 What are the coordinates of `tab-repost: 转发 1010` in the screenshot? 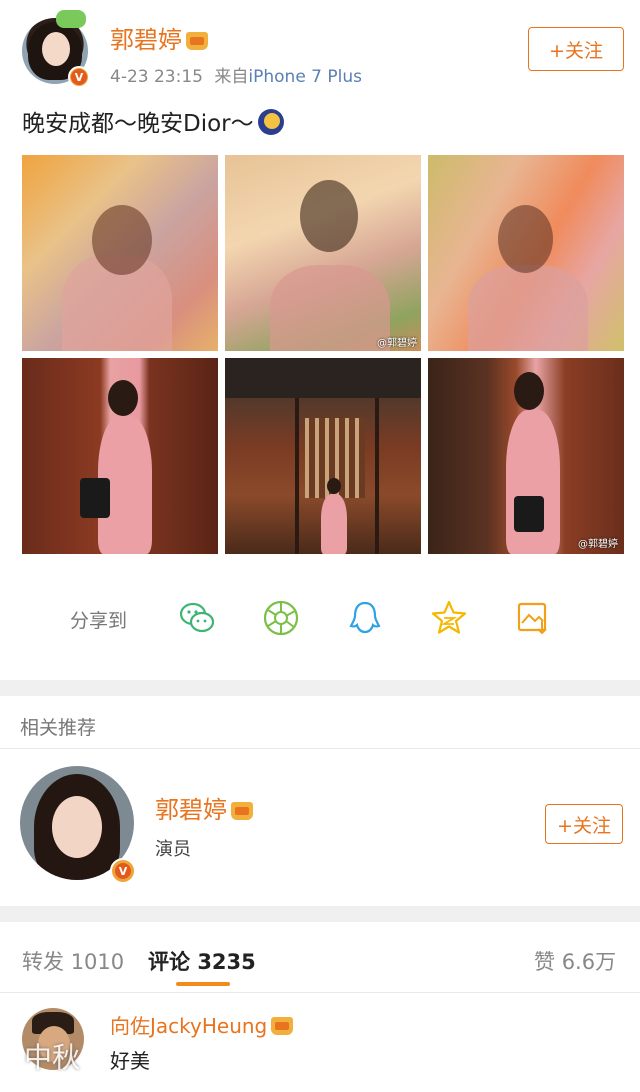 It's located at (73, 961).